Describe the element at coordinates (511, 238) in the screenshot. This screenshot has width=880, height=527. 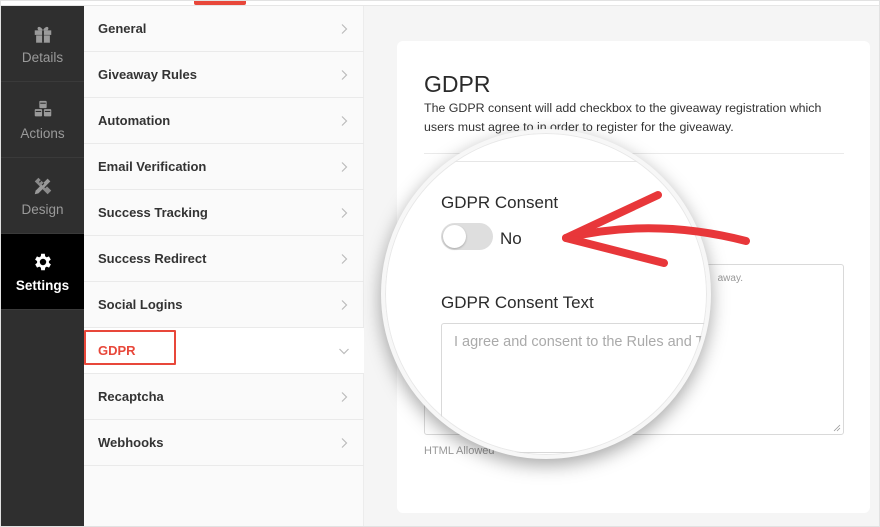
I see `toggle-state-label: No` at that location.